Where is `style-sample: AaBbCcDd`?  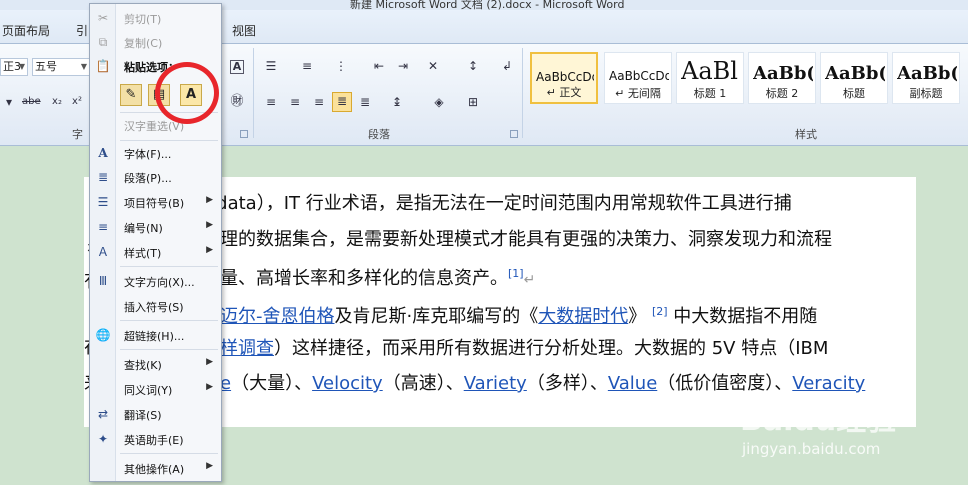
style-sample: AaBbCcDd is located at coordinates (565, 77).